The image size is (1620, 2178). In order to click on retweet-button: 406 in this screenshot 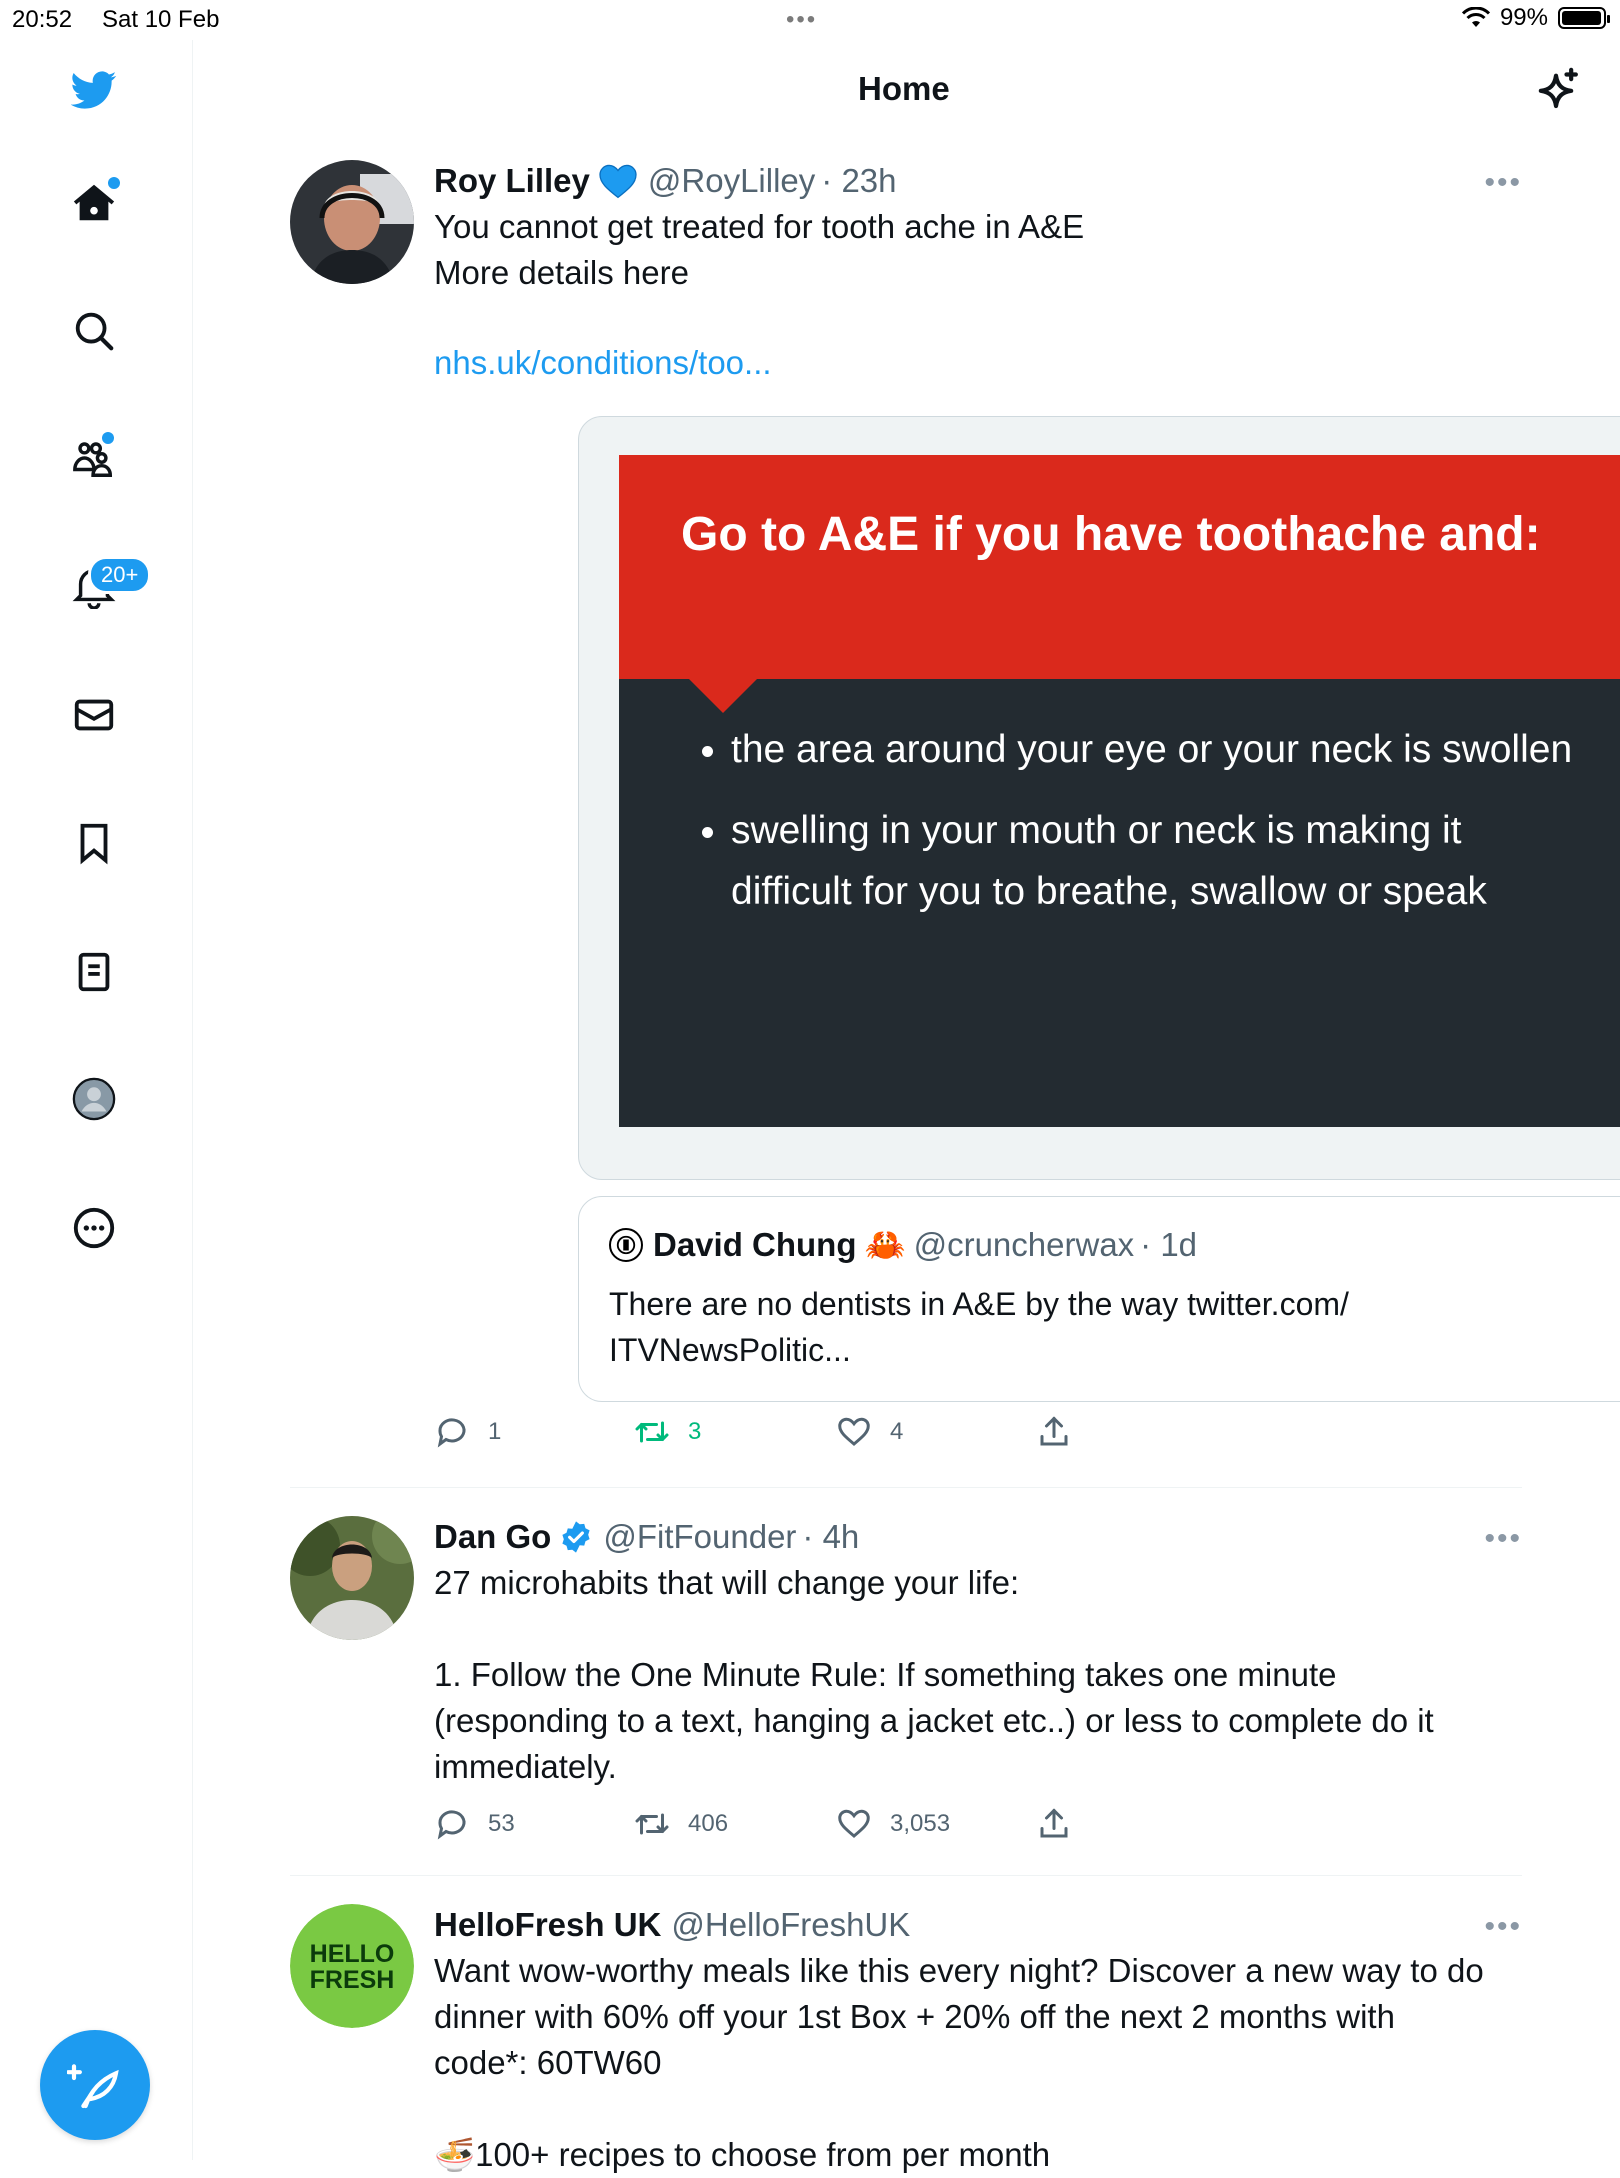, I will do `click(681, 1824)`.